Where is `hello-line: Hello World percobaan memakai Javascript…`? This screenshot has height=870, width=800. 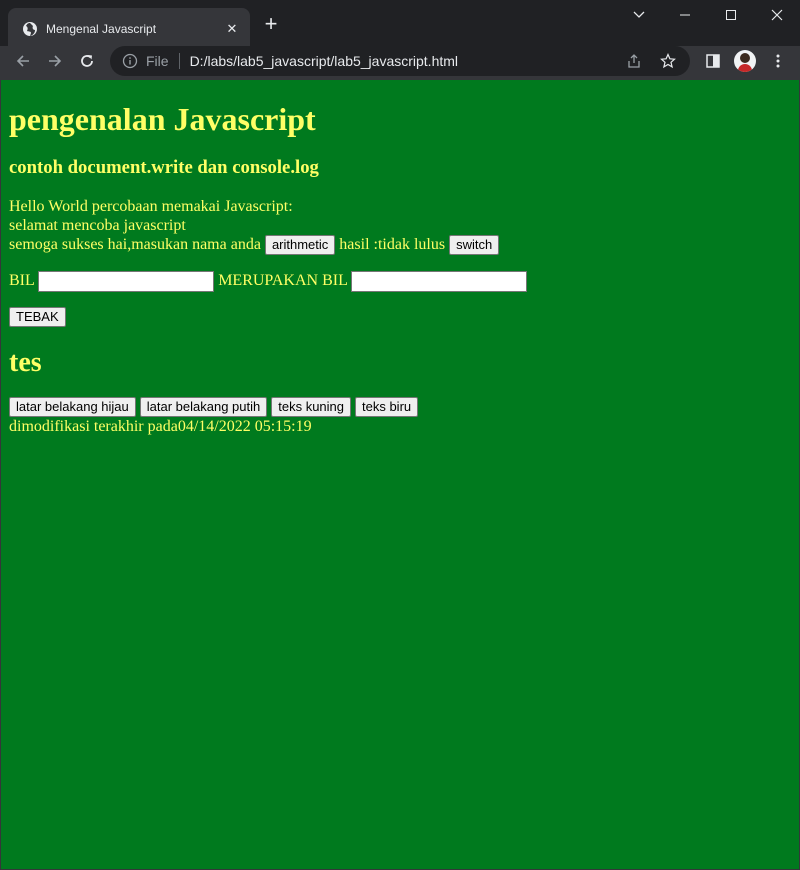 hello-line: Hello World percobaan memakai Javascript… is located at coordinates (151, 206).